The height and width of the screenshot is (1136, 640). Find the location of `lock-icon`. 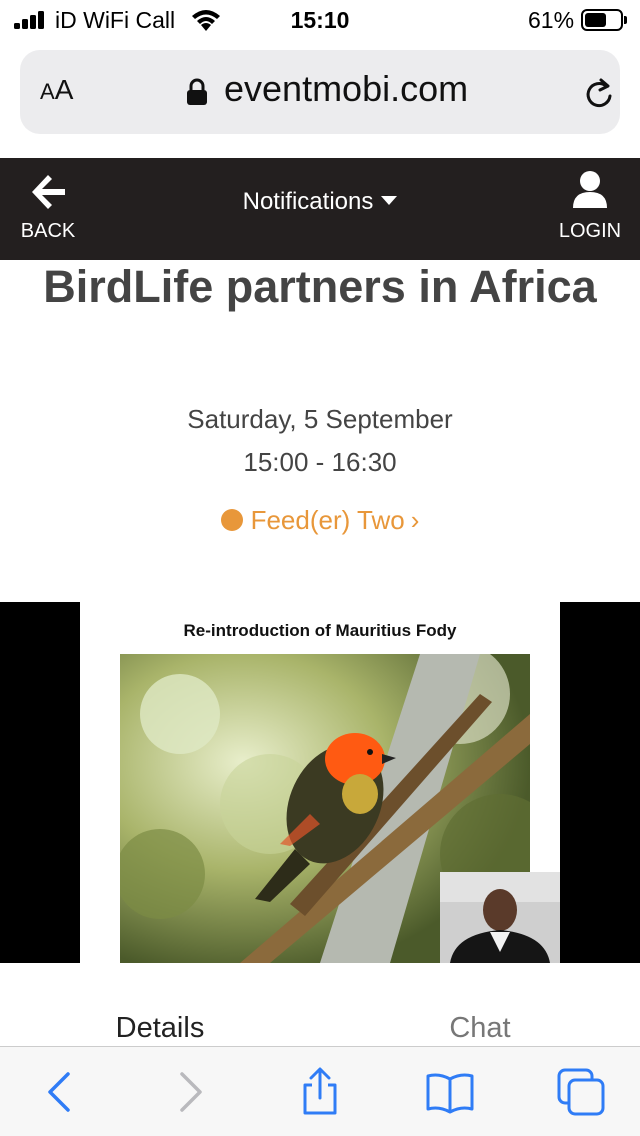

lock-icon is located at coordinates (197, 91).